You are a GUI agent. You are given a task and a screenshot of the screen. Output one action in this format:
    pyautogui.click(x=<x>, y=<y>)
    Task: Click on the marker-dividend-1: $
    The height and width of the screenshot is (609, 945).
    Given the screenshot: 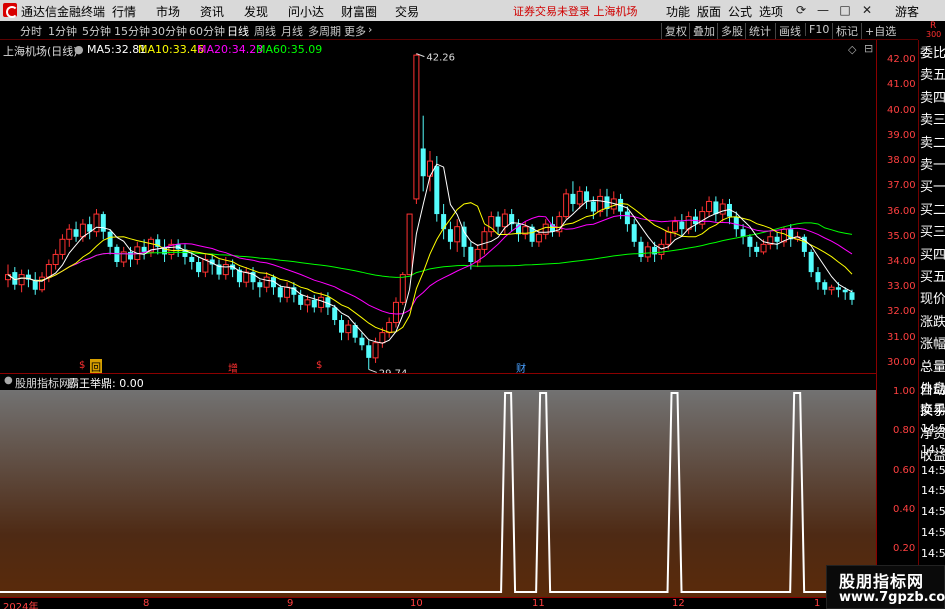 What is the action you would take?
    pyautogui.click(x=82, y=365)
    